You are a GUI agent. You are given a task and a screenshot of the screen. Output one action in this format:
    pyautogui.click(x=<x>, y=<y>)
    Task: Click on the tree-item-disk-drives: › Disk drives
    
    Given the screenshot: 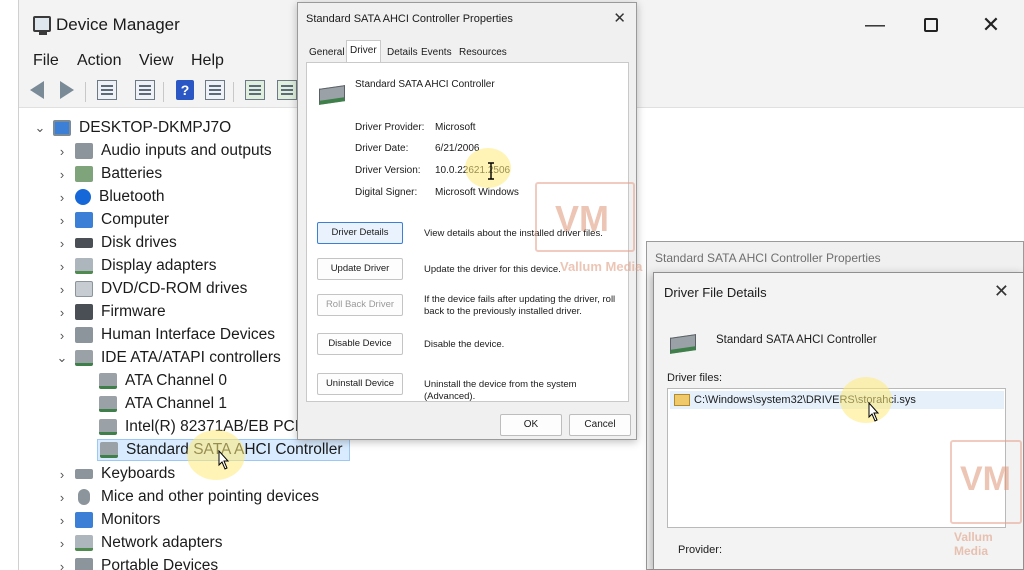 What is the action you would take?
    pyautogui.click(x=116, y=243)
    